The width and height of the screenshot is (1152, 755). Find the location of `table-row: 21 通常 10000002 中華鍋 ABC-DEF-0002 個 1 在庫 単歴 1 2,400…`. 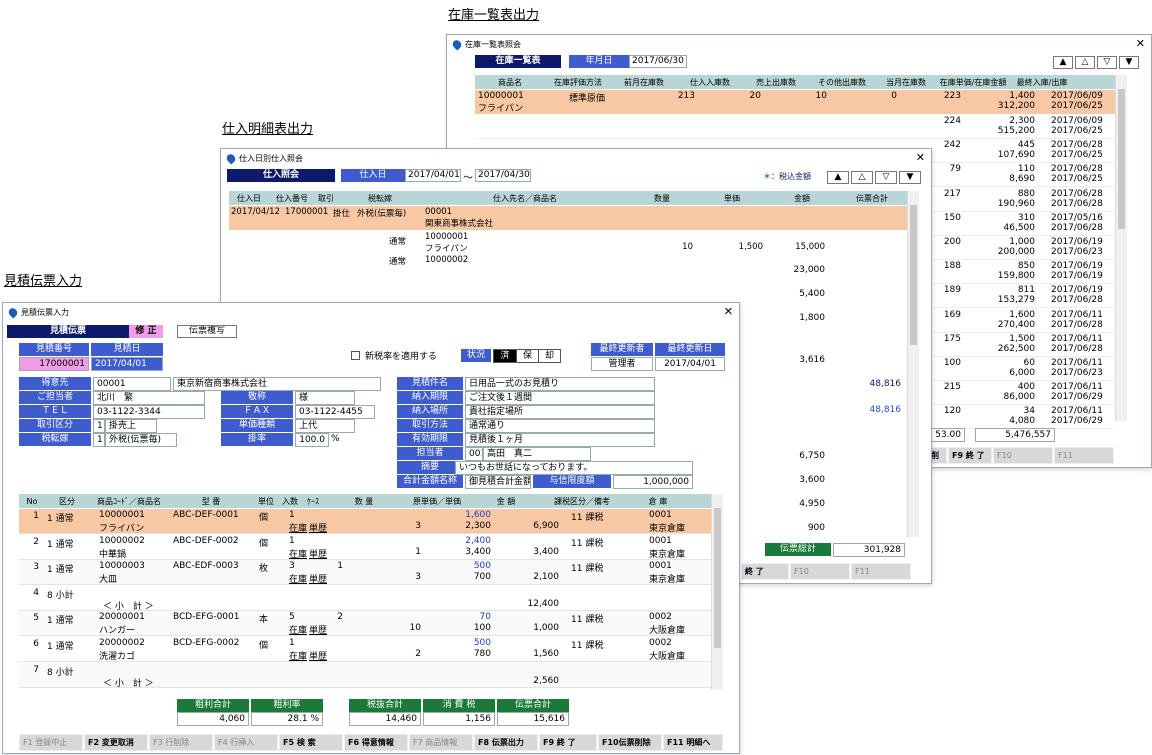

table-row: 21 通常 10000002 中華鍋 ABC-DEF-0002 個 1 在庫 単歴 1 2,400… is located at coordinates (365, 547).